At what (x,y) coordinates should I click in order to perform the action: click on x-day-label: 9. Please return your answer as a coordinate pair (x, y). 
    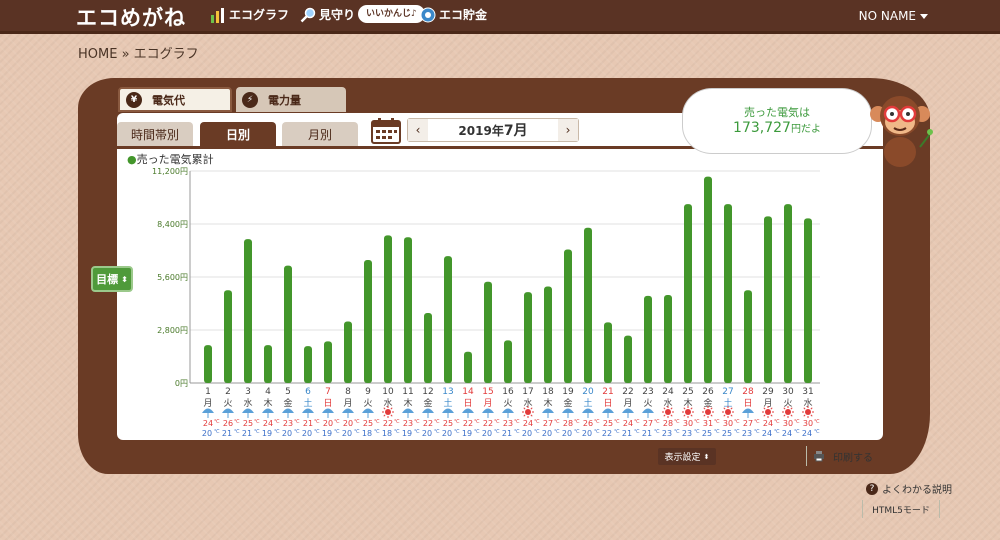
    Looking at the image, I should click on (368, 392).